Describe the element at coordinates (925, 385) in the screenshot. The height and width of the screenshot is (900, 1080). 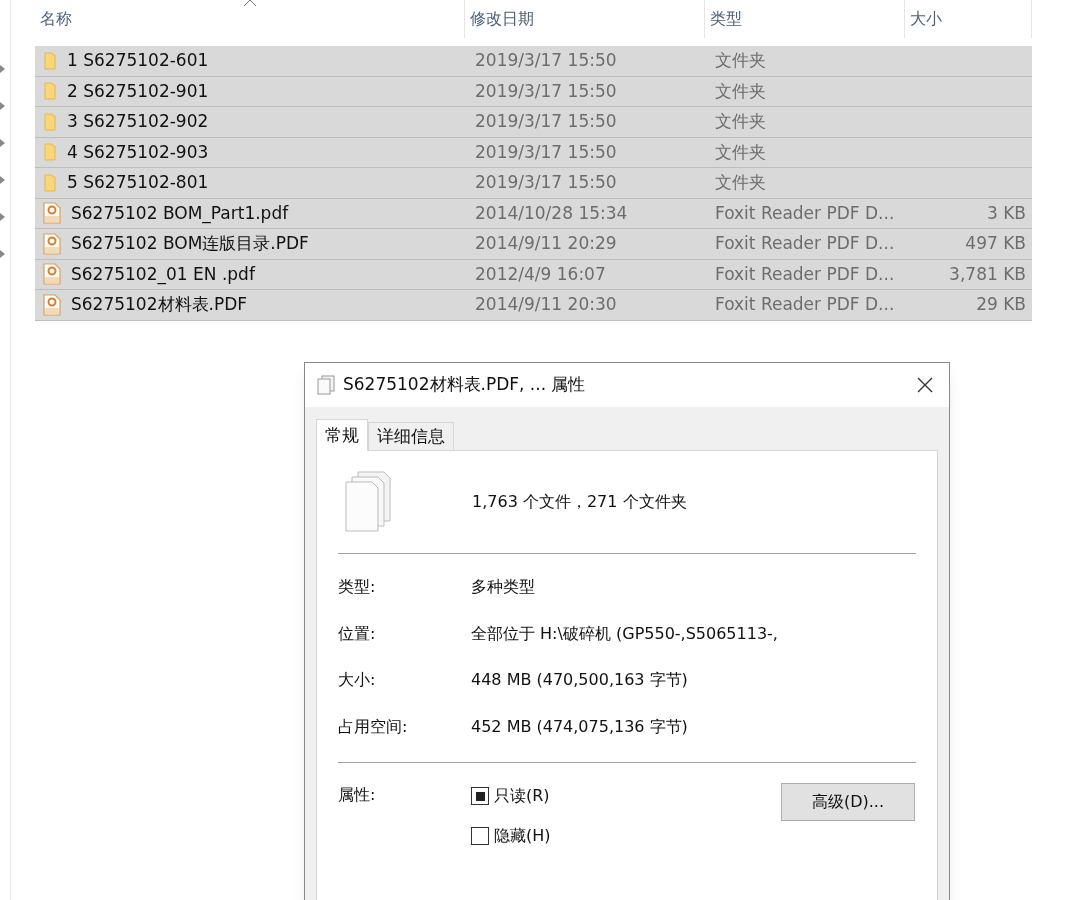
I see `close-icon` at that location.